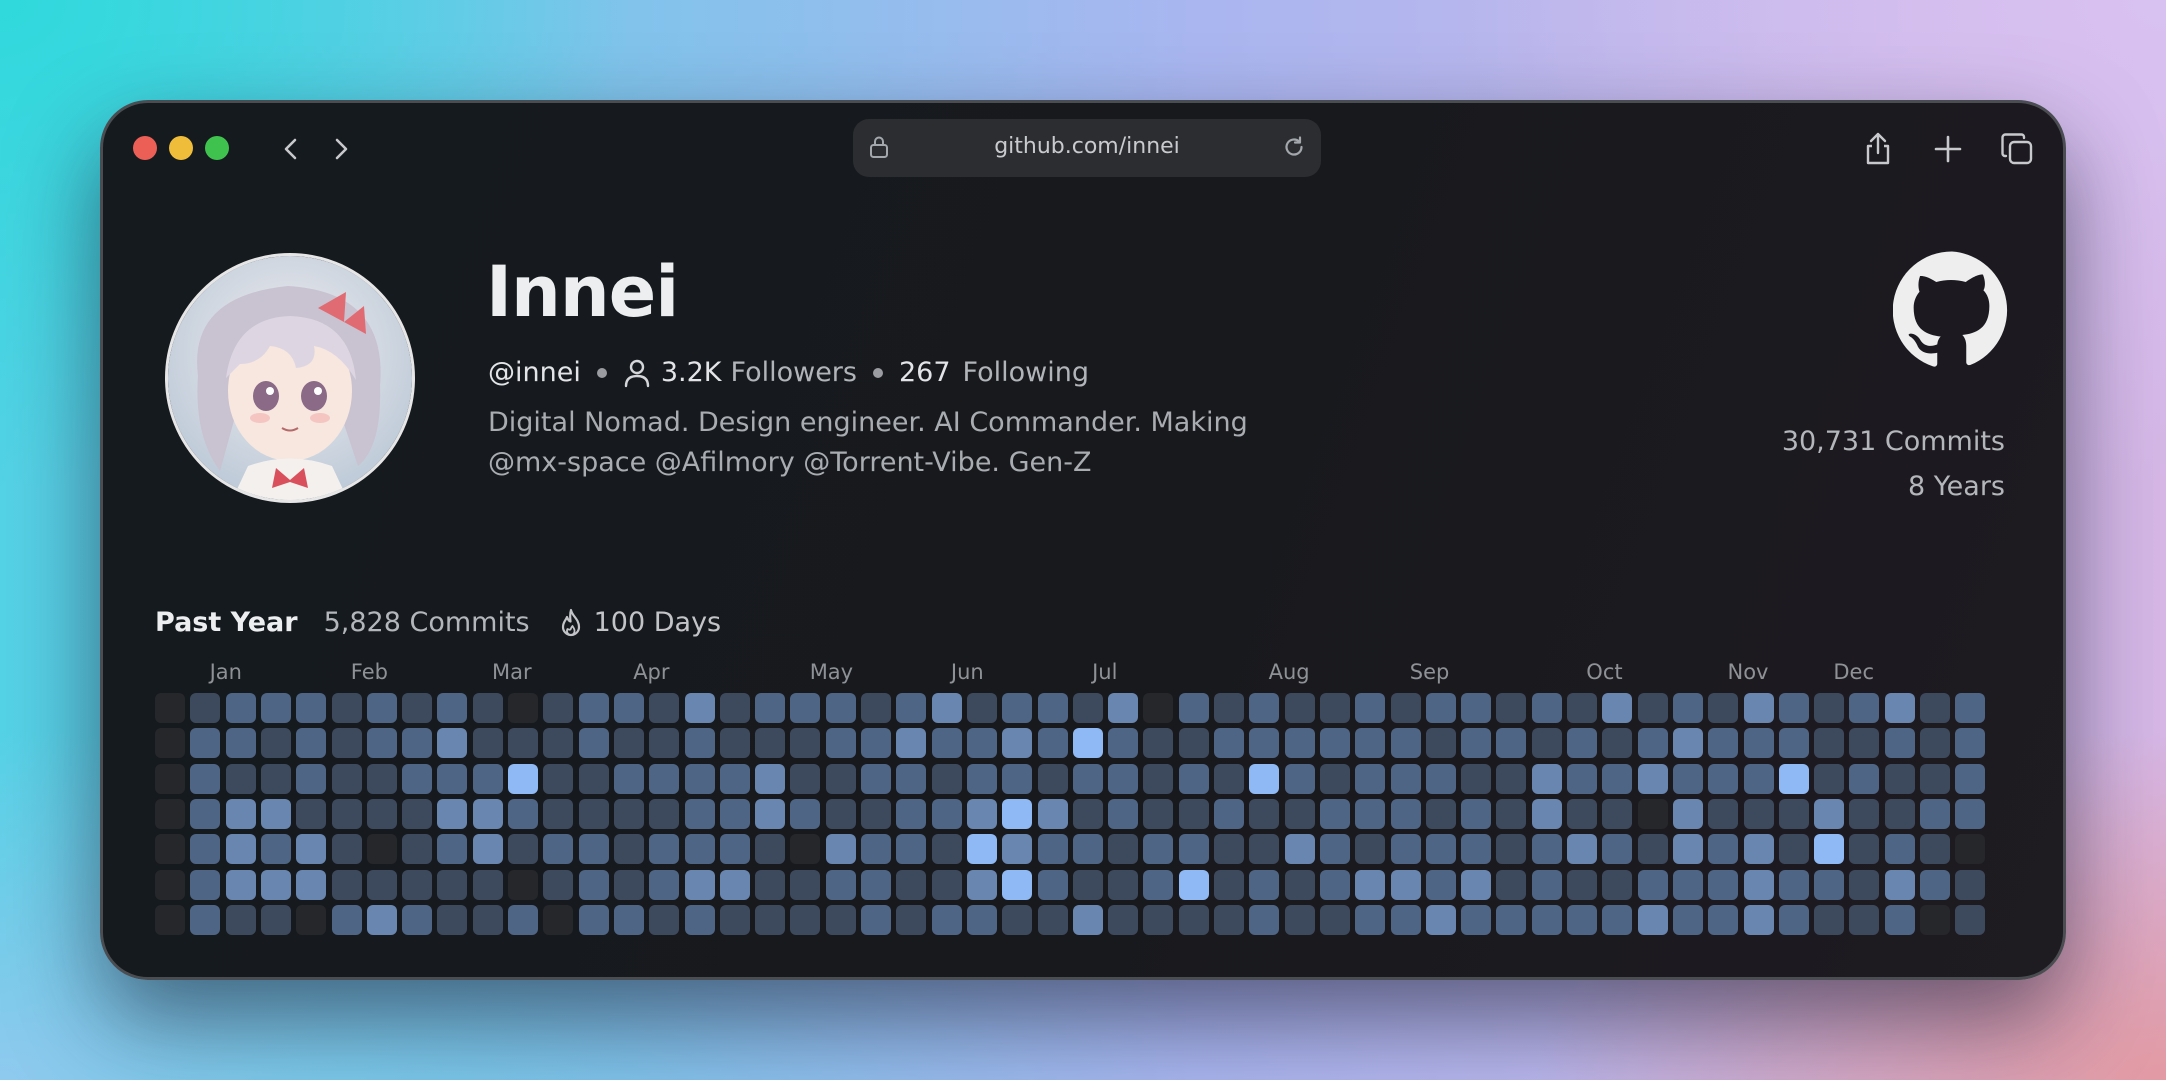  What do you see at coordinates (290, 378) in the screenshot?
I see `avatar` at bounding box center [290, 378].